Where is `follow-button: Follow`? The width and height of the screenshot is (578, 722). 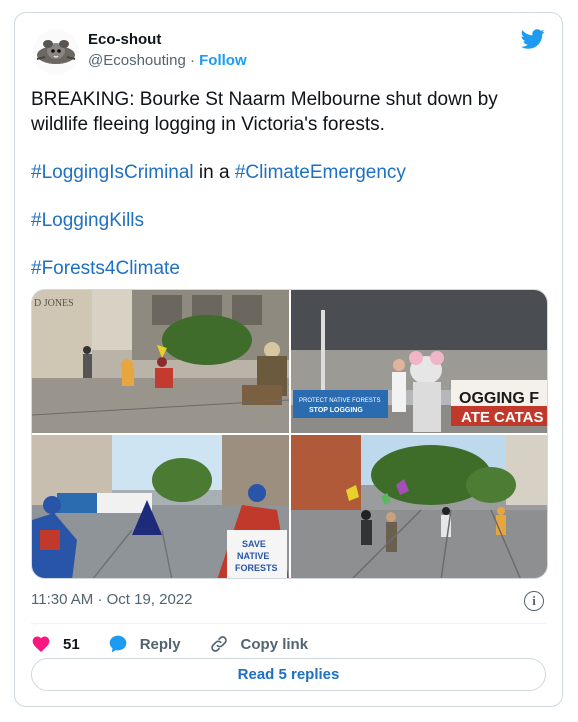 follow-button: Follow is located at coordinates (223, 60).